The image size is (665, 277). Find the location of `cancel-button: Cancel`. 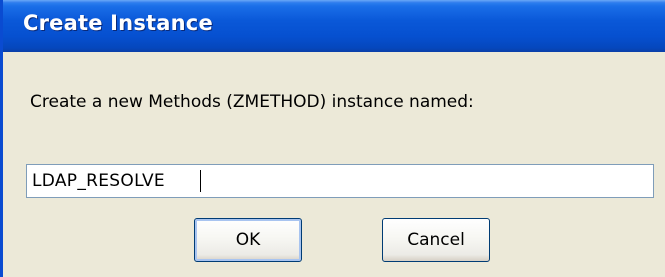

cancel-button: Cancel is located at coordinates (436, 240).